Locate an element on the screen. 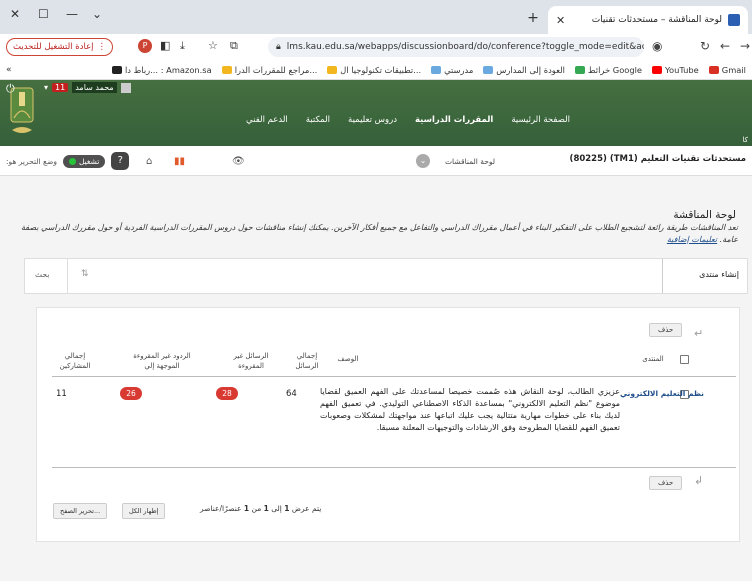 This screenshot has height=581, width=752. edit-mode-control: ? تشغيل وضع التحرير هو: is located at coordinates (68, 161).